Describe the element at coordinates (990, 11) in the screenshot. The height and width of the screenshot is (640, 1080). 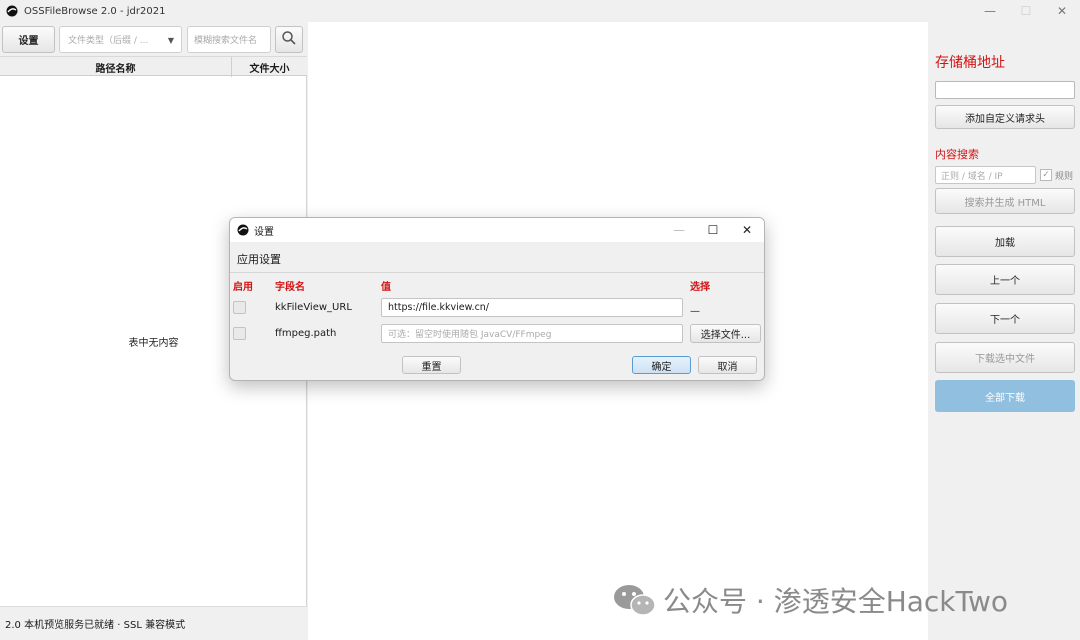
I see `minimize-button: —` at that location.